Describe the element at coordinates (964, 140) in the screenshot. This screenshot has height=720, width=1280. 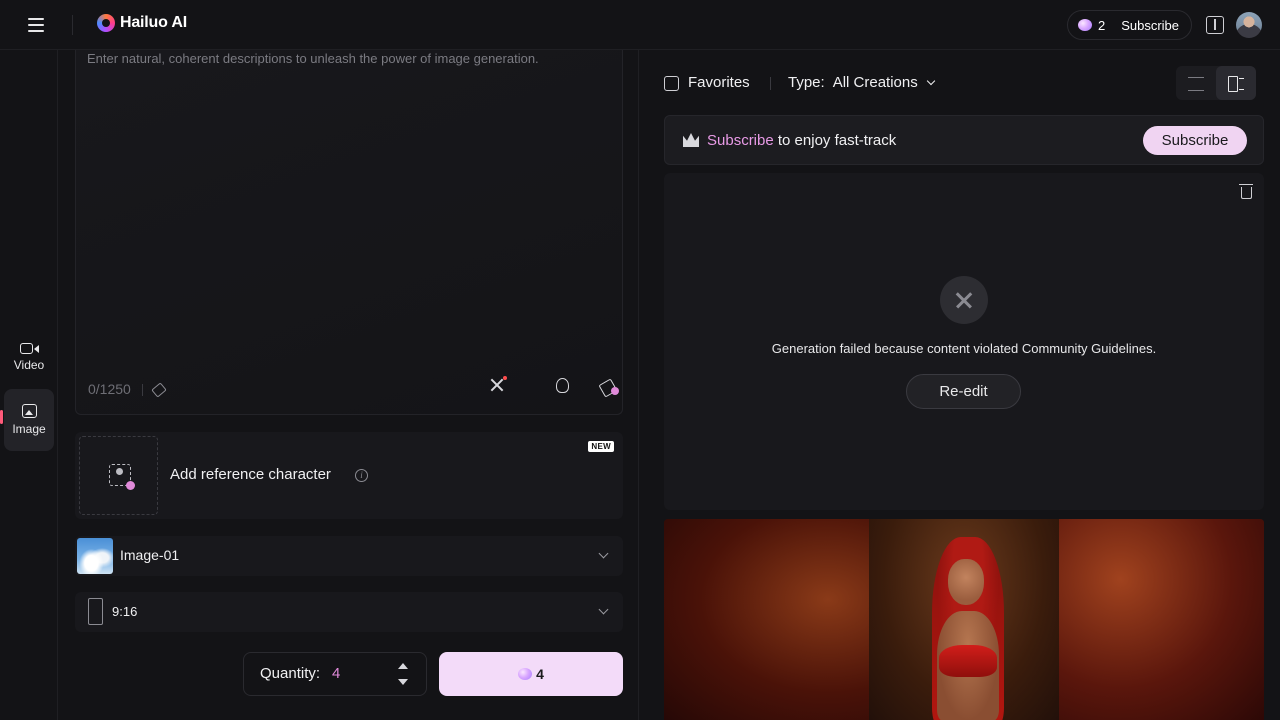
I see `subscribe-banner: Subscribe to enjoy fast-track Subscribe` at that location.